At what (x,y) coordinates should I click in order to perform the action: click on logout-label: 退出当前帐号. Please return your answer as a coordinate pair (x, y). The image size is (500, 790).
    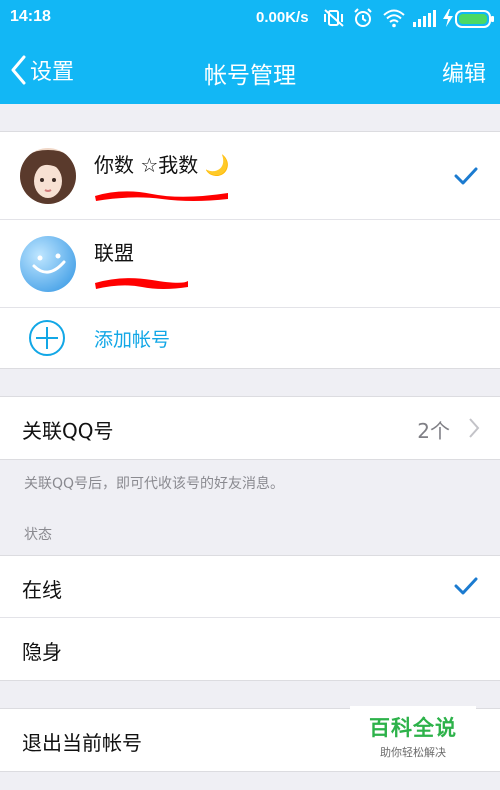
    Looking at the image, I should click on (82, 743).